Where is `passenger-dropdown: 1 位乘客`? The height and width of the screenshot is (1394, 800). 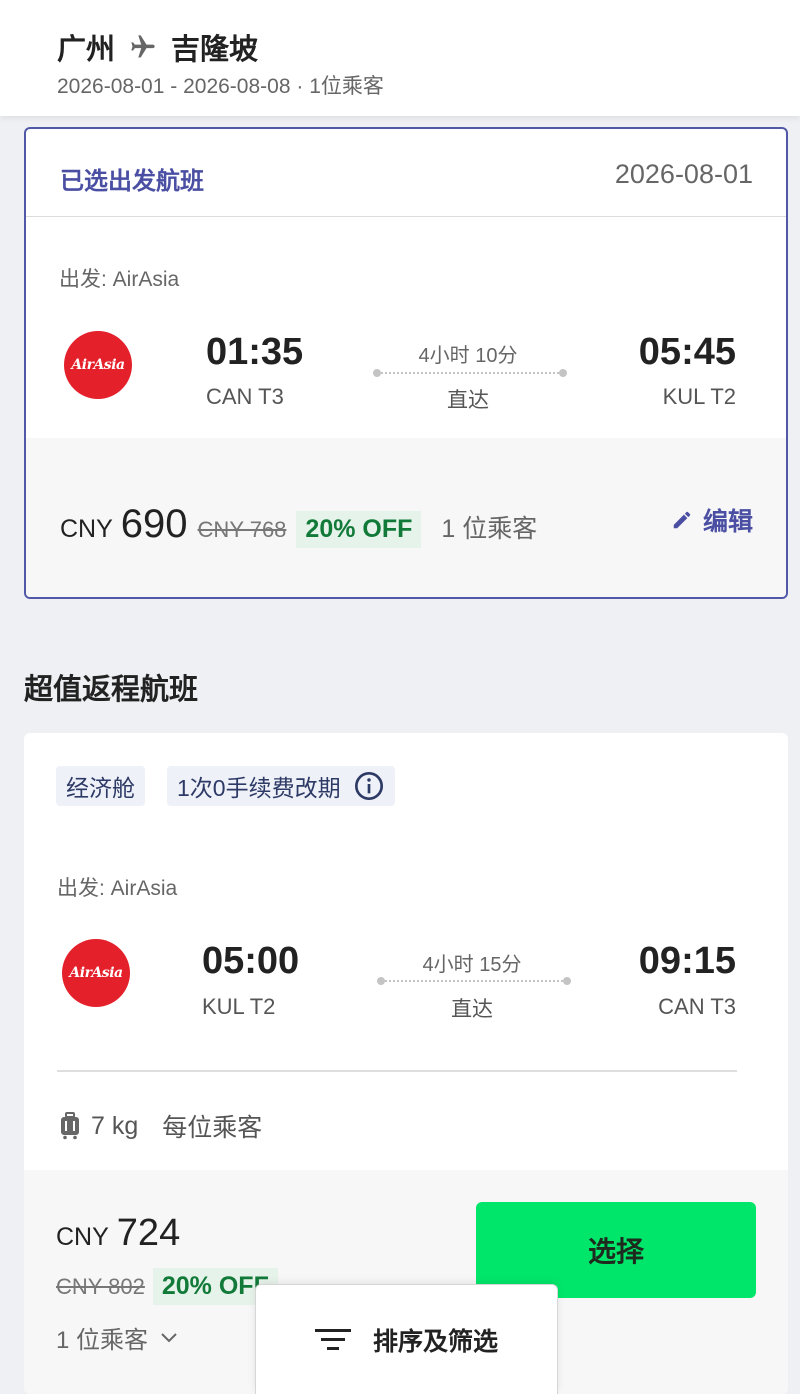 passenger-dropdown: 1 位乘客 is located at coordinates (117, 1337).